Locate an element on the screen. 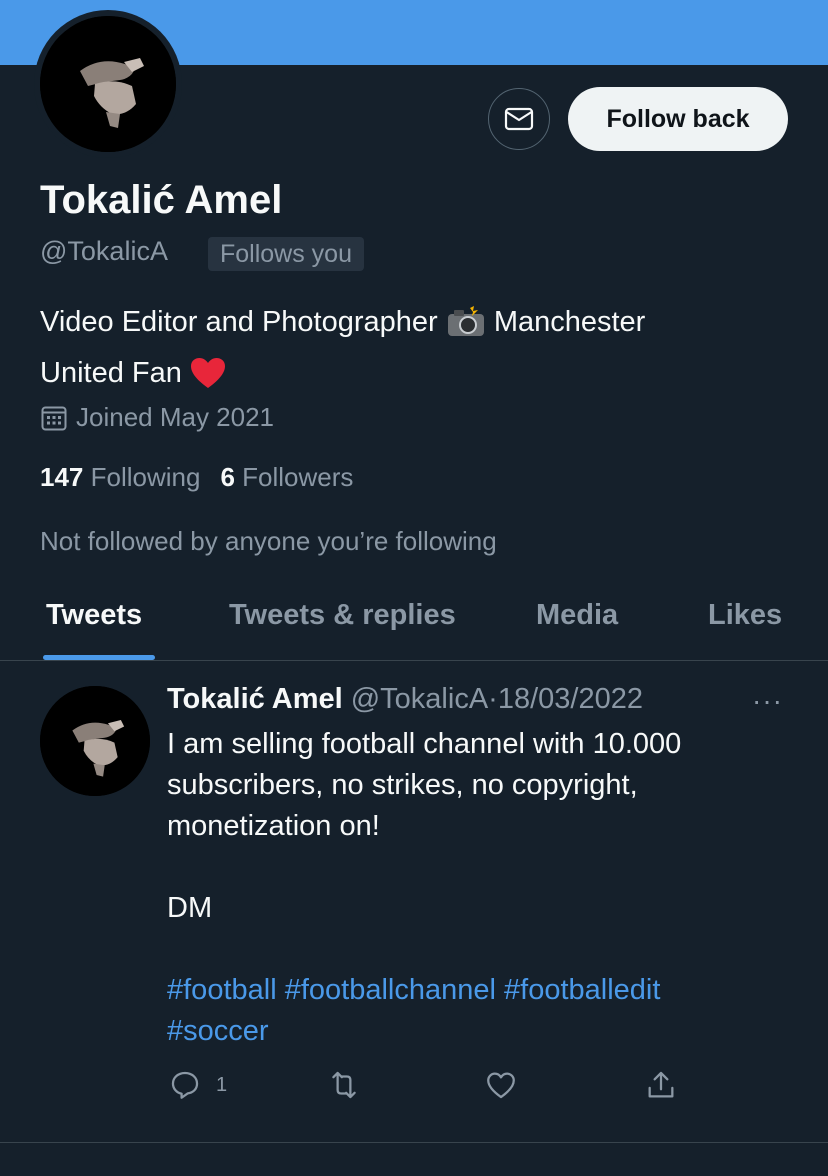 This screenshot has width=828, height=1176. following-label: Following is located at coordinates (145, 477).